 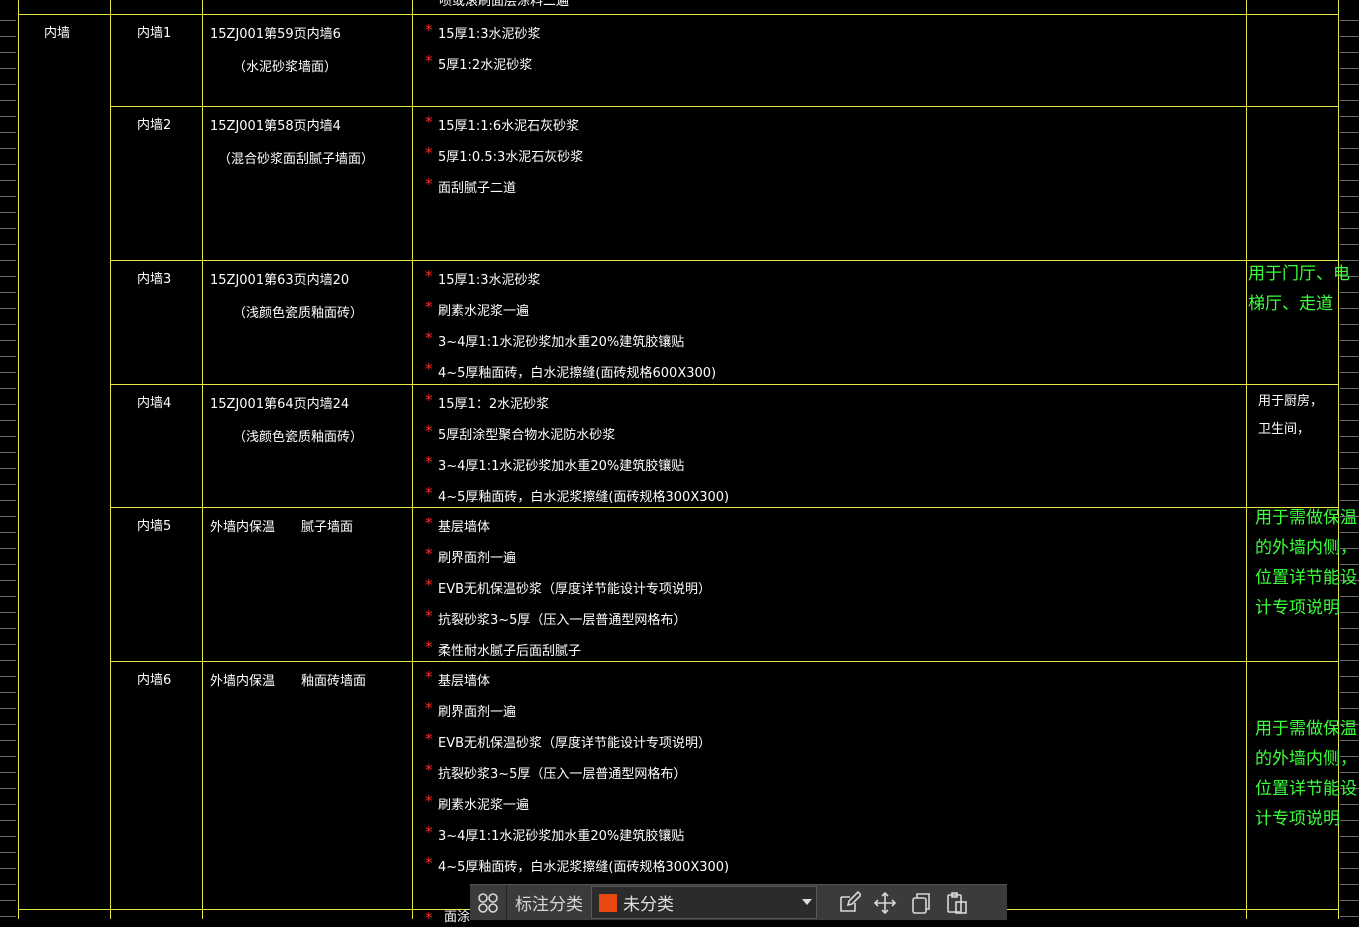 I want to click on row-reference-sub: （水泥砂浆墙面）, so click(x=285, y=67).